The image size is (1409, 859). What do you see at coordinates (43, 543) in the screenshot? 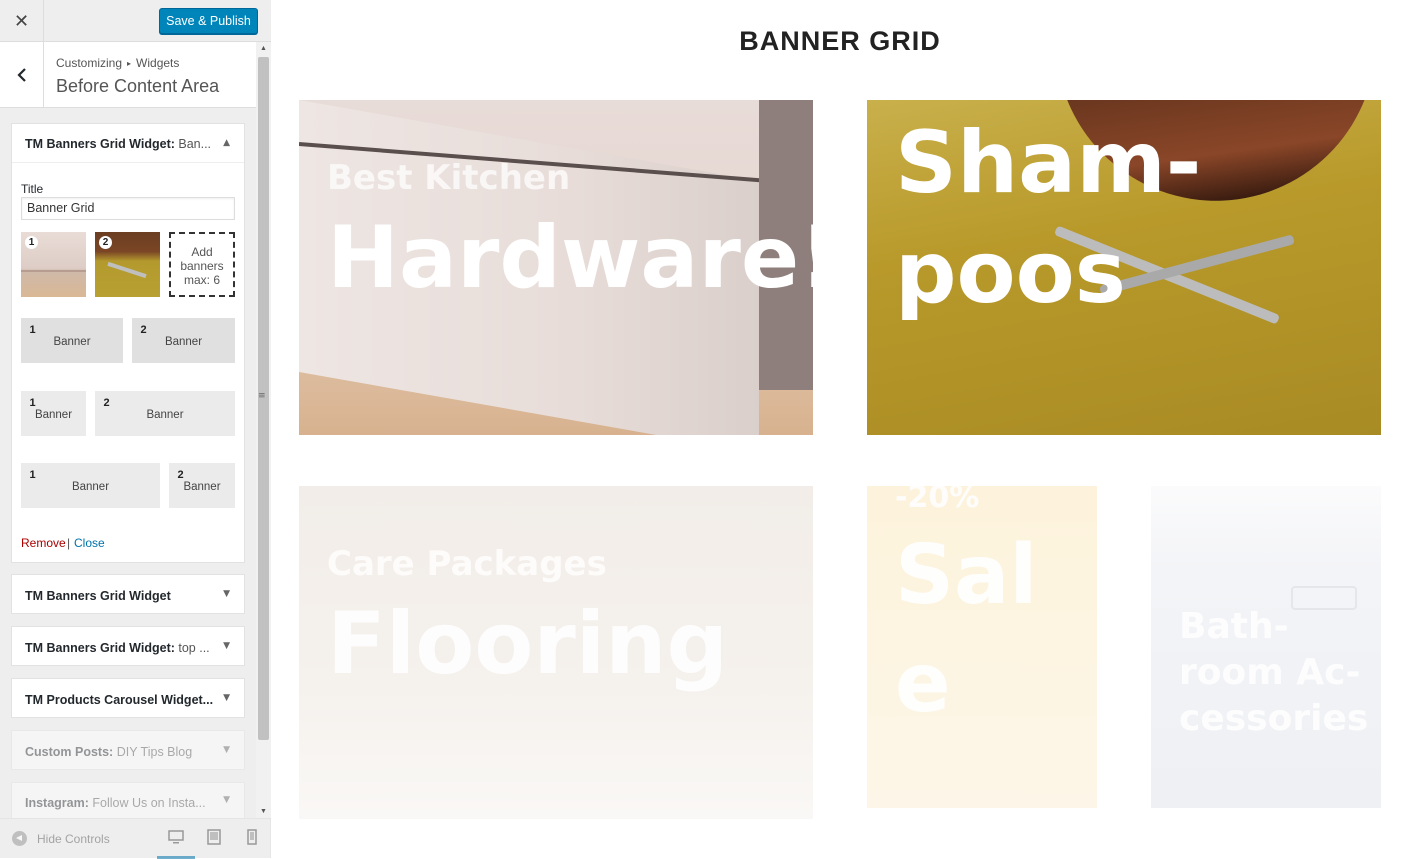
I see `remove-widget-link: Remove` at bounding box center [43, 543].